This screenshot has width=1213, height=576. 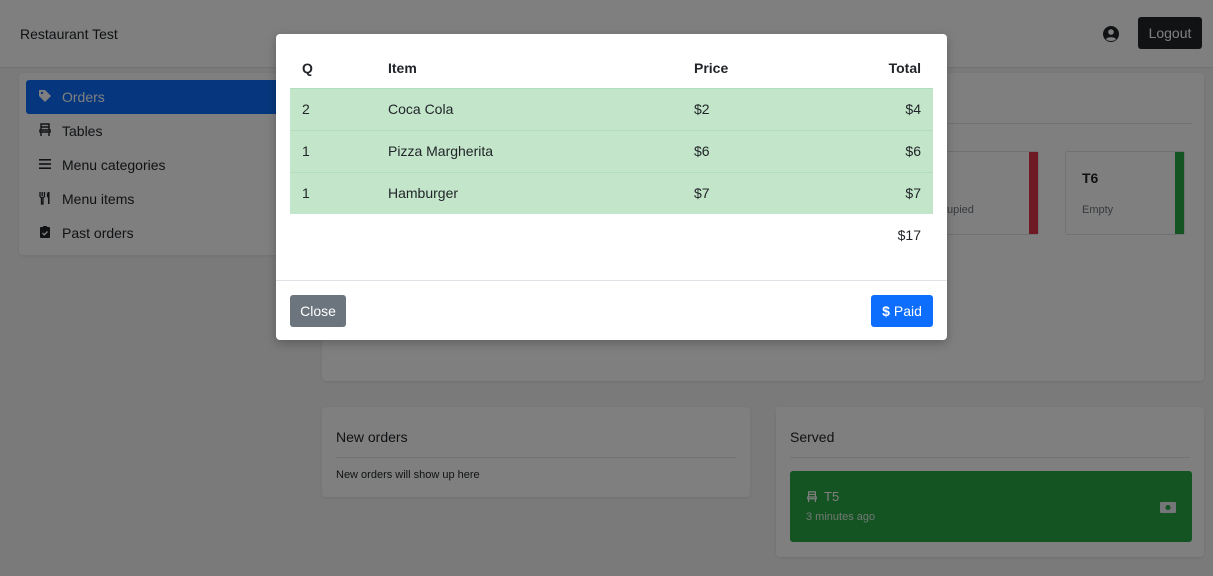 I want to click on paid-button: $ Paid, so click(x=902, y=311).